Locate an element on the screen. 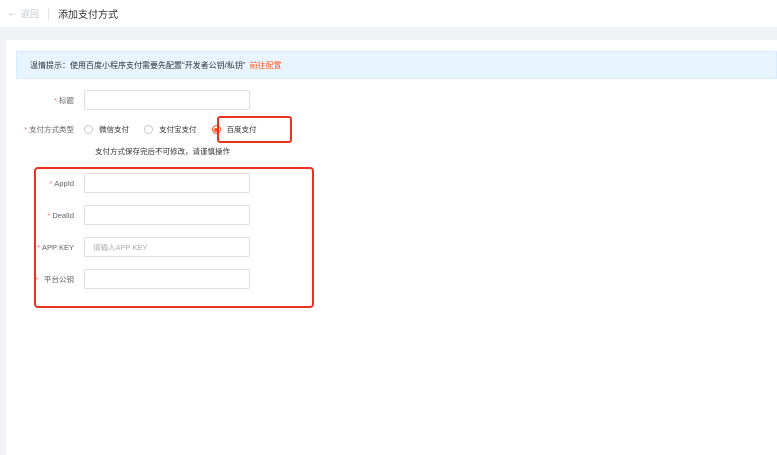 This screenshot has height=455, width=777. form-row-appid: * AppId is located at coordinates (128, 183).